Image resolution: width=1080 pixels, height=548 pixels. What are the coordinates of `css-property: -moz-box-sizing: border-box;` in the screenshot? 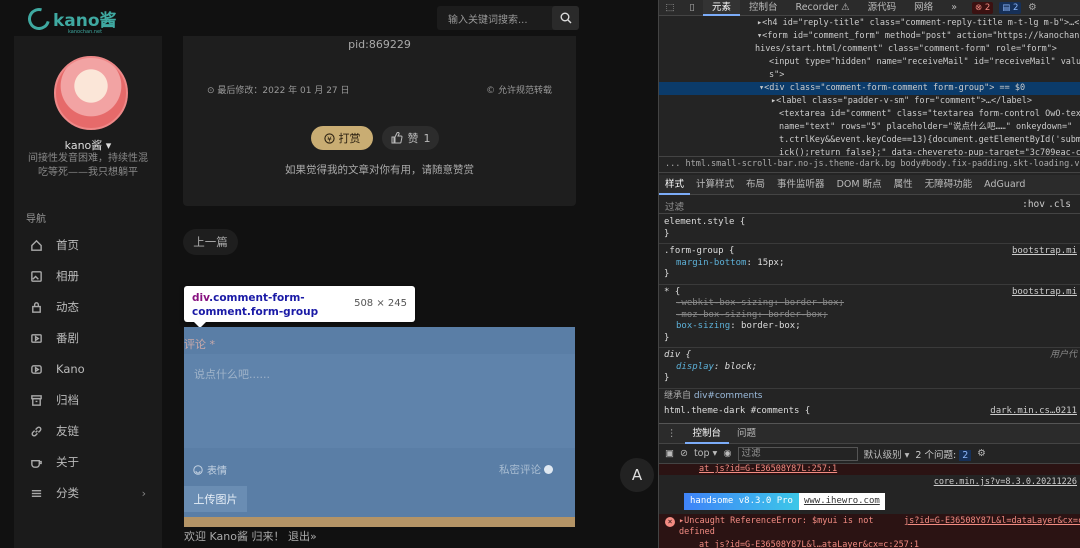 It's located at (870, 316).